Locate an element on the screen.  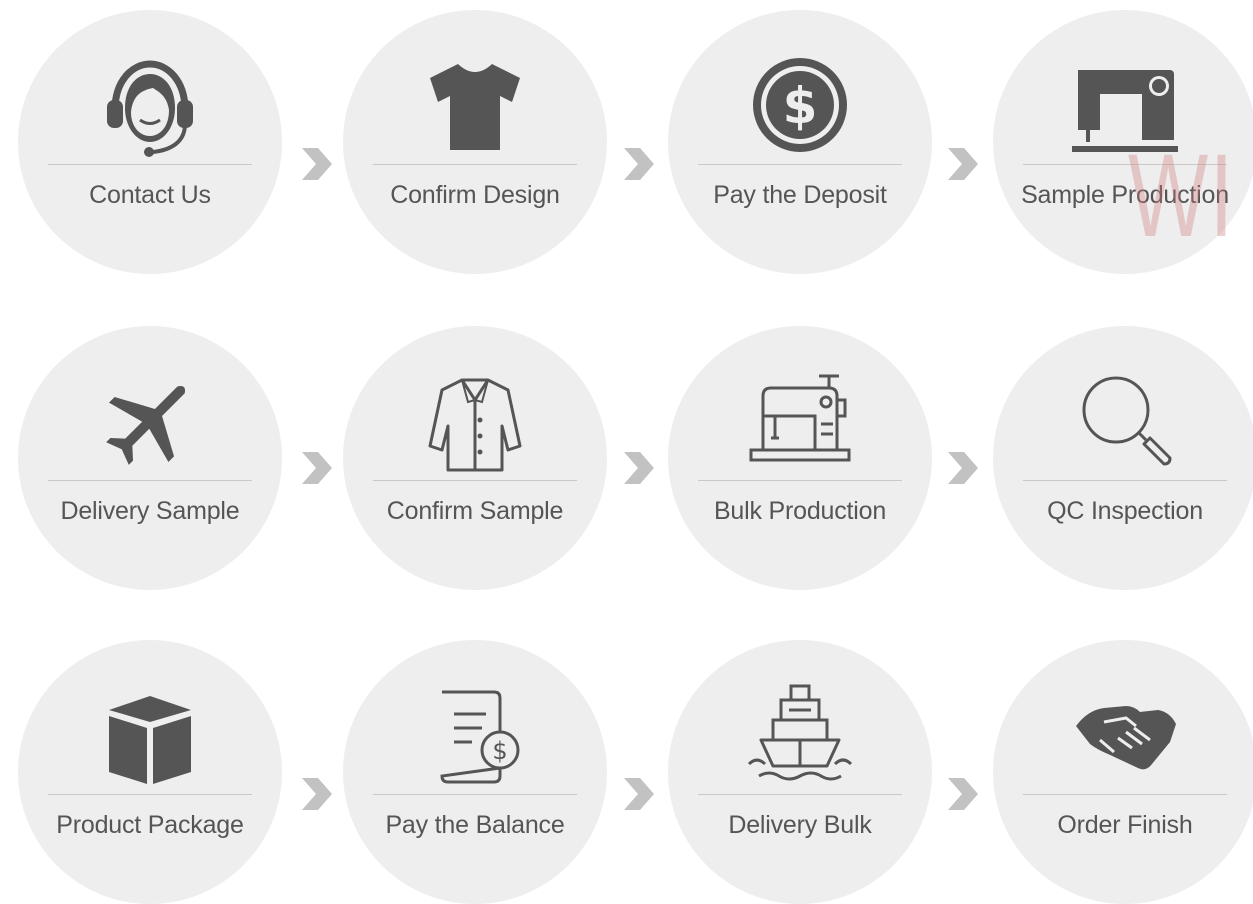
step-label: Delivery Sample is located at coordinates (150, 511).